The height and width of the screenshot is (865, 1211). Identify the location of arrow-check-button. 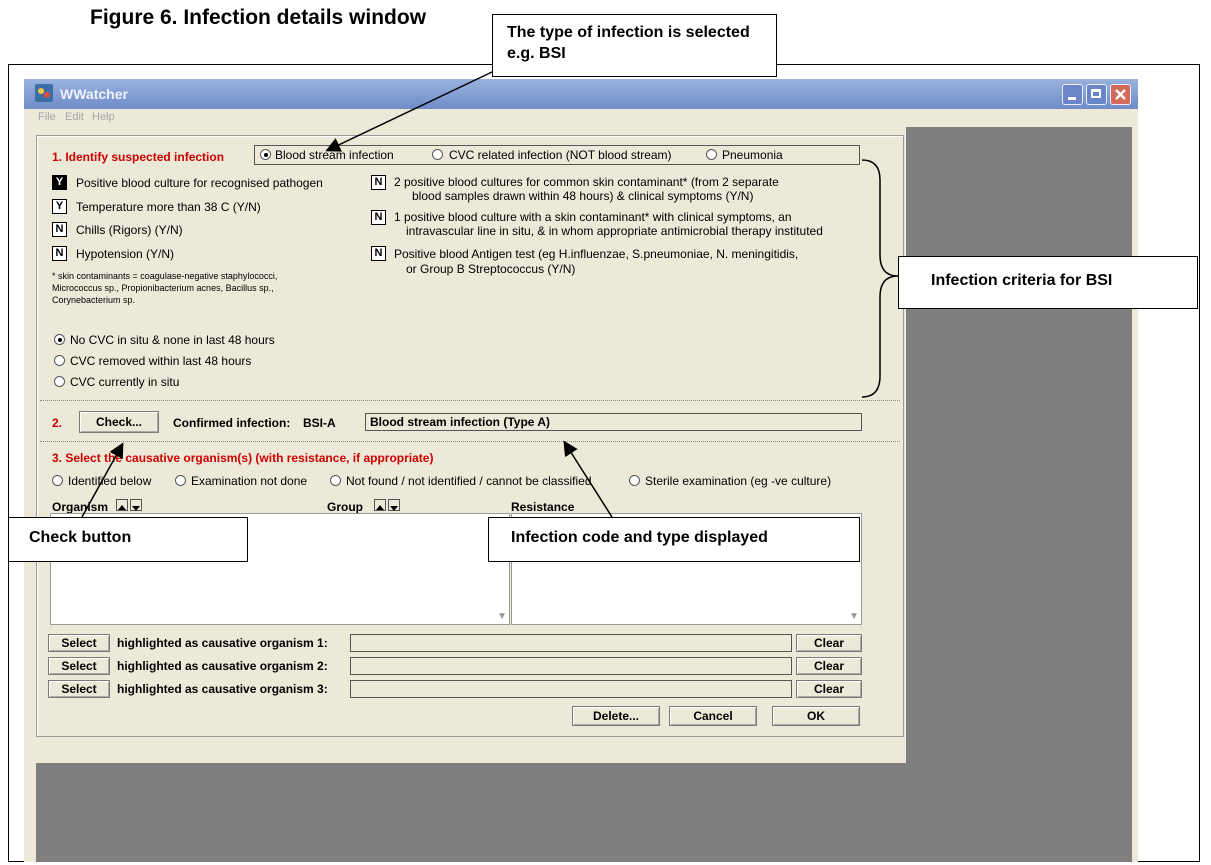
(102, 480).